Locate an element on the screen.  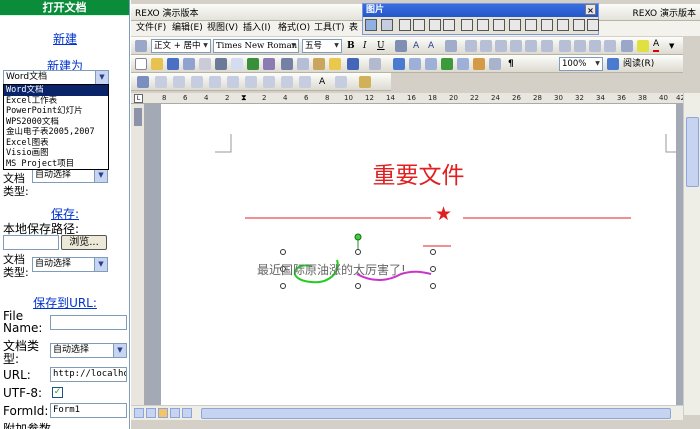
formid-input: Form1 is located at coordinates (88, 410).